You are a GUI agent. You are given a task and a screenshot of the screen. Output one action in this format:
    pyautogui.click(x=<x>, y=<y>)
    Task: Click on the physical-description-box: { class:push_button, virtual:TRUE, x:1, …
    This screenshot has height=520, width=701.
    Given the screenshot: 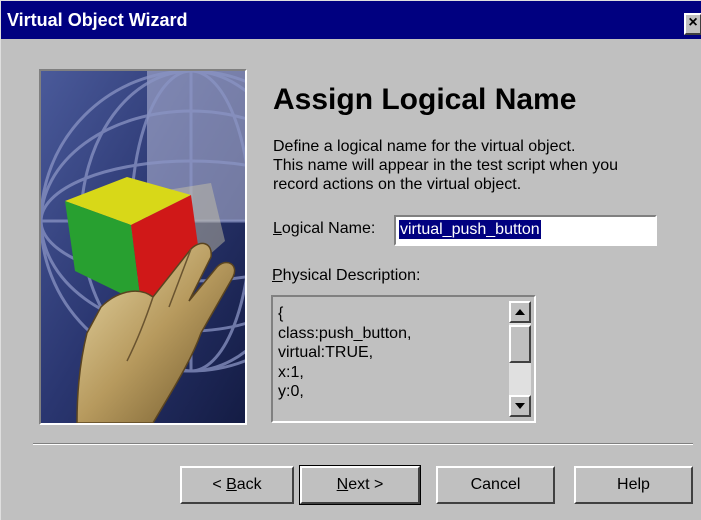 What is the action you would take?
    pyautogui.click(x=403, y=359)
    